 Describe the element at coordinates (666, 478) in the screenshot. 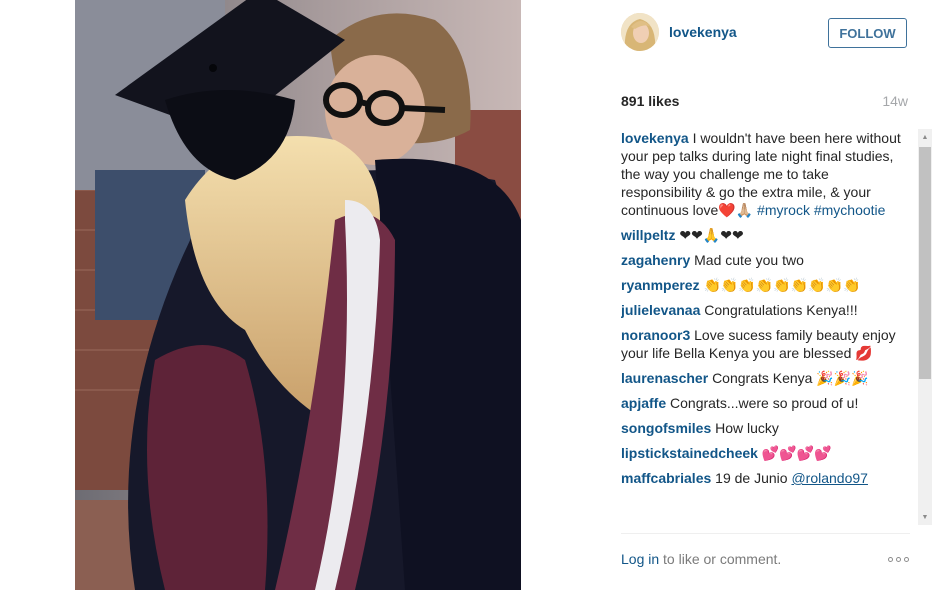

I see `comment-author: maffcabriales` at that location.